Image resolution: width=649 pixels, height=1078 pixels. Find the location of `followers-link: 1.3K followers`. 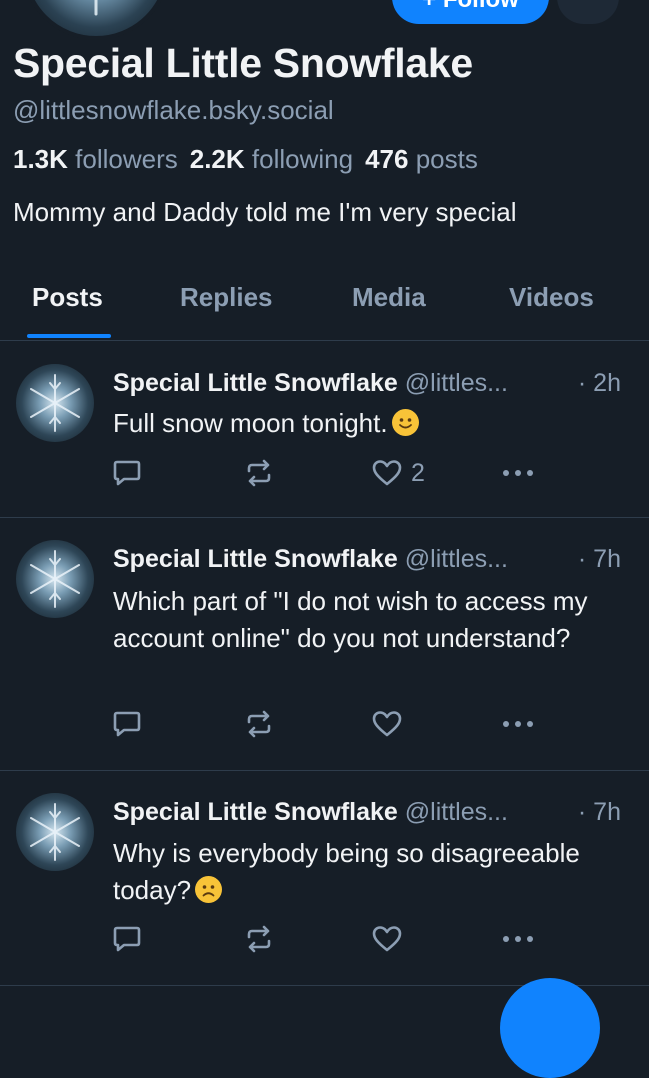

followers-link: 1.3K followers is located at coordinates (95, 159).